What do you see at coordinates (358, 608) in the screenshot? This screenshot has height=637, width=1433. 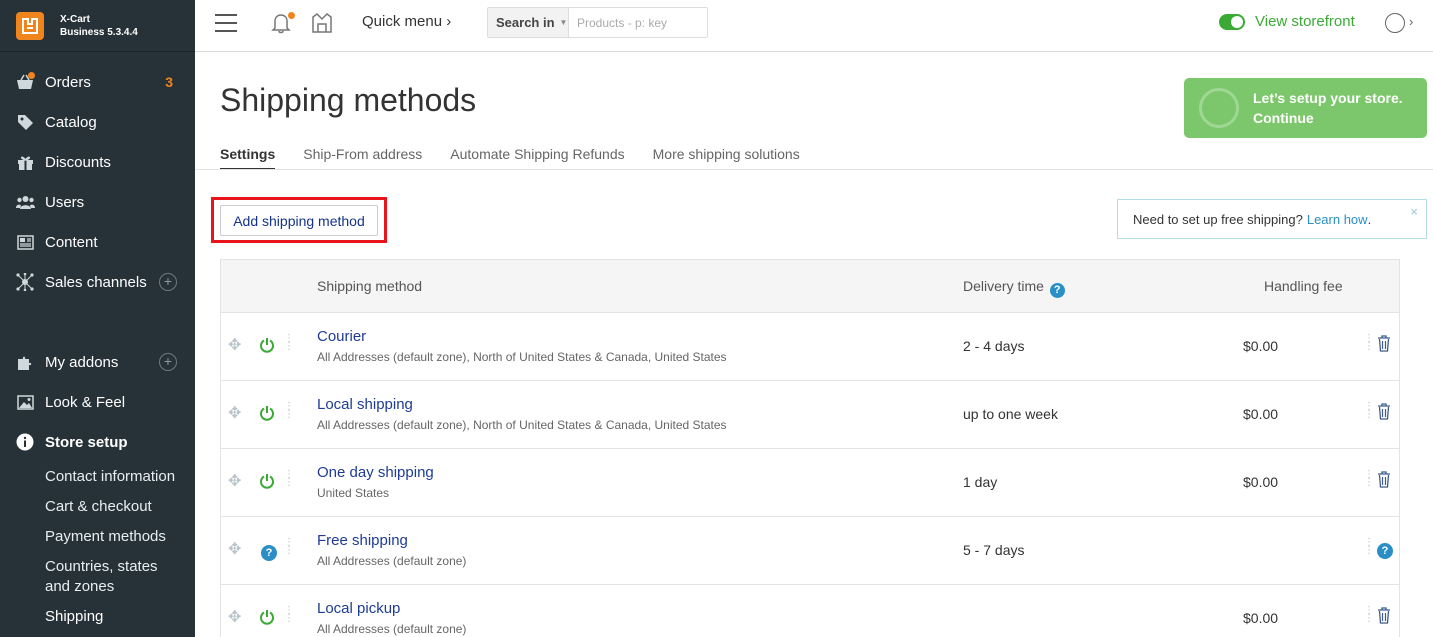 I see `method-name-link: Local pickup` at bounding box center [358, 608].